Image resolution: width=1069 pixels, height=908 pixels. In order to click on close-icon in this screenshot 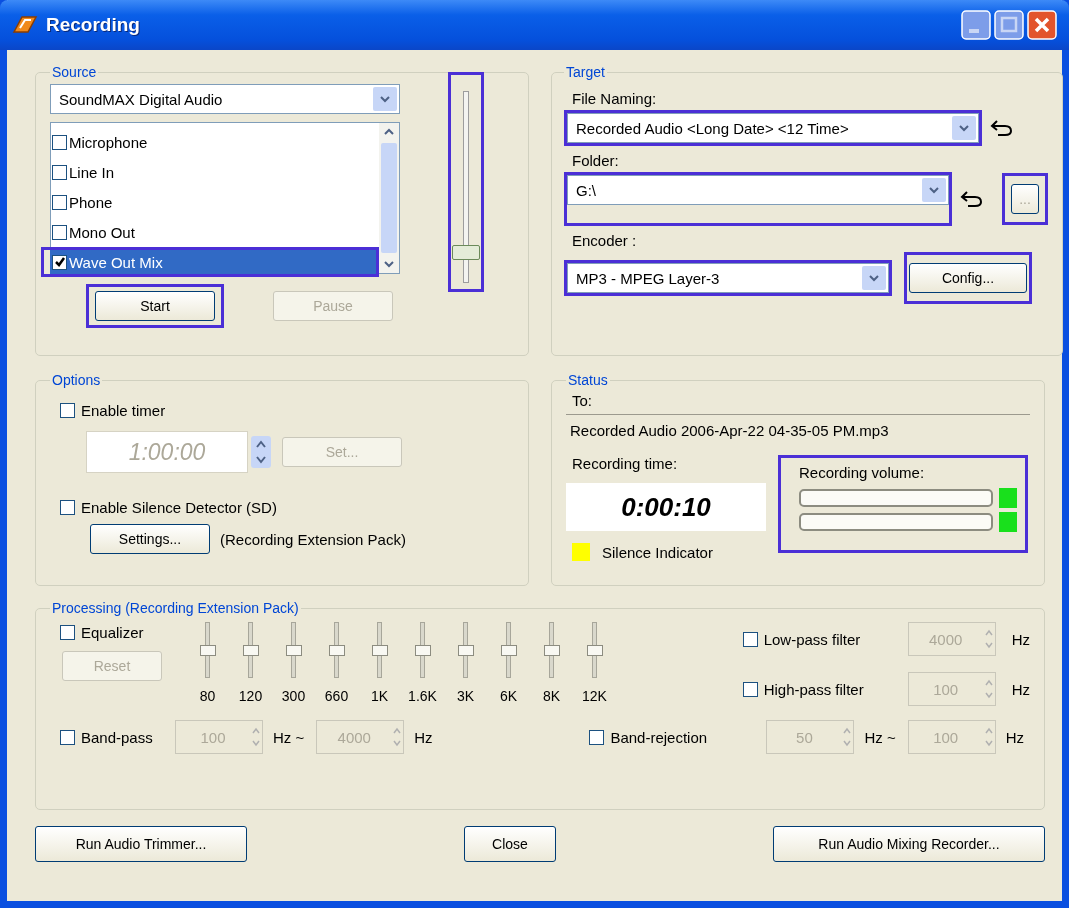, I will do `click(1042, 25)`.